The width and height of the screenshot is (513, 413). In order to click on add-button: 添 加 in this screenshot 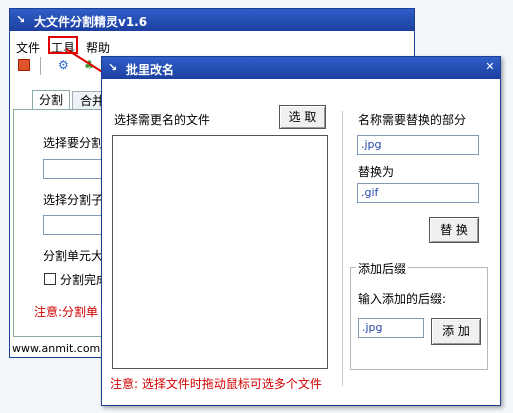, I will do `click(456, 331)`.